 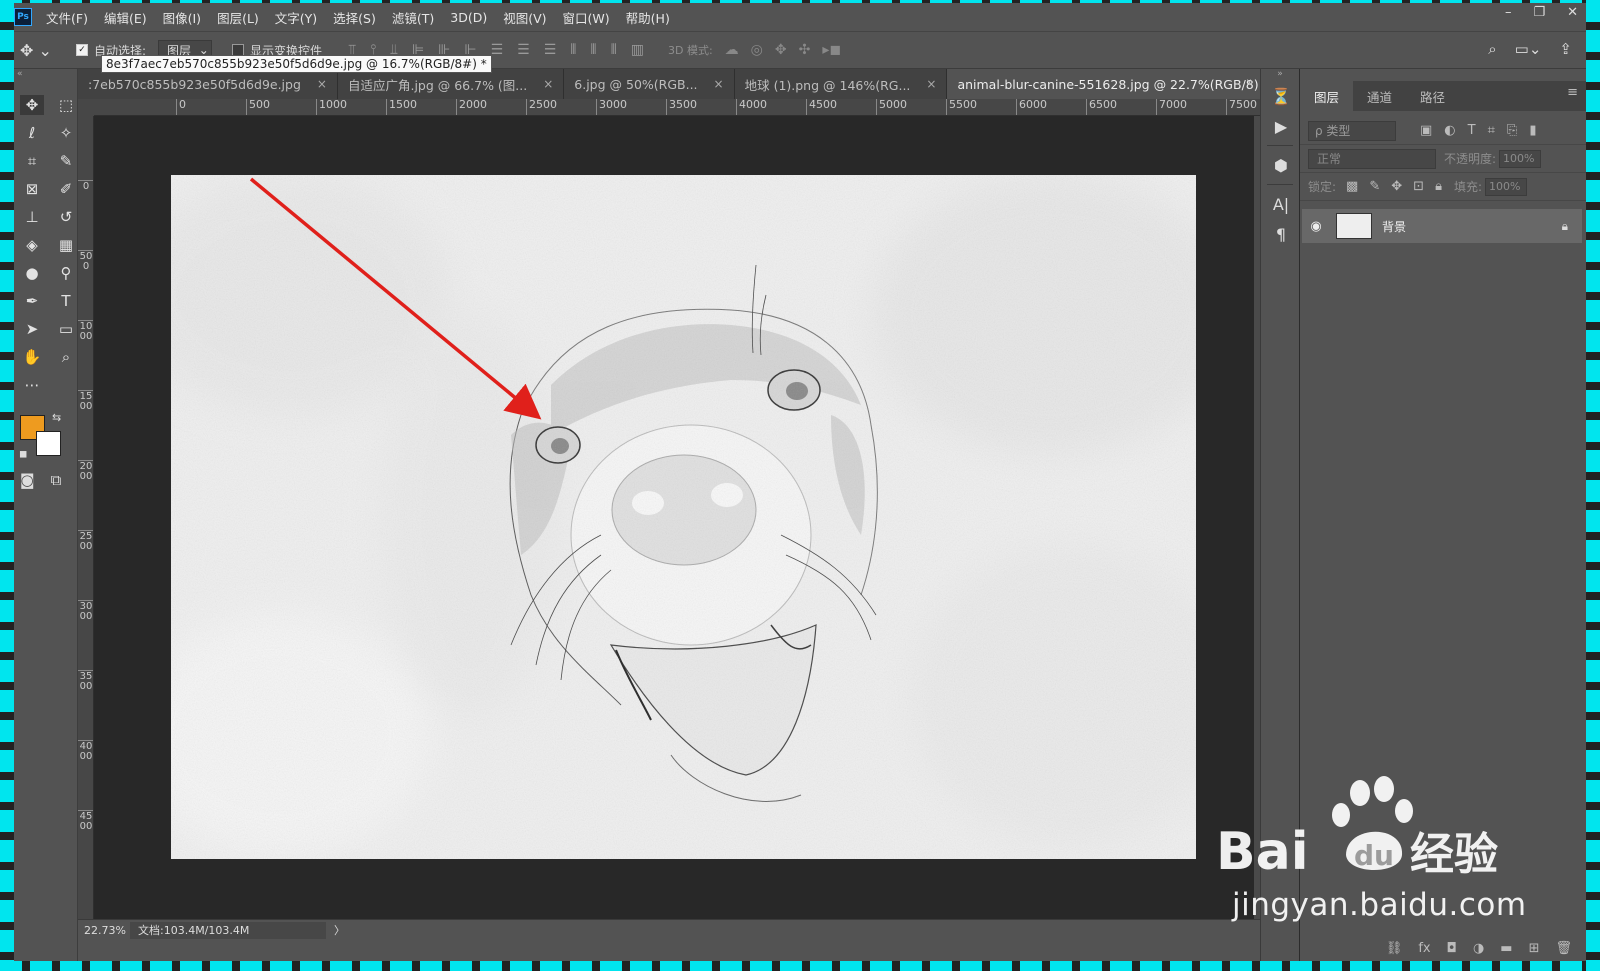 I want to click on stamp-tool-icon: ⊥, so click(x=32, y=217).